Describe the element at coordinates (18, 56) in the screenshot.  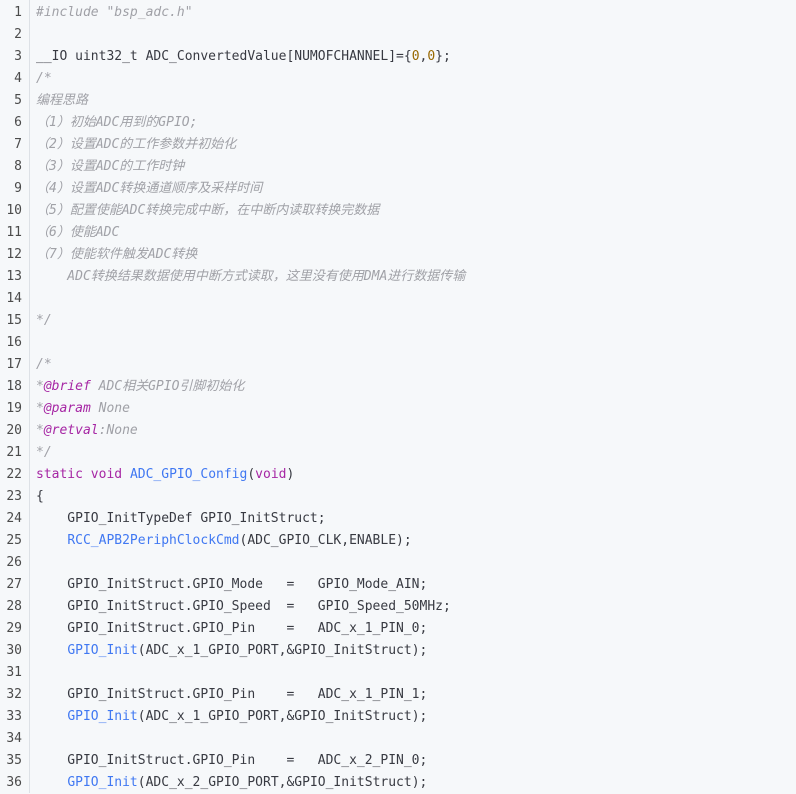
I see `line-number: 3` at that location.